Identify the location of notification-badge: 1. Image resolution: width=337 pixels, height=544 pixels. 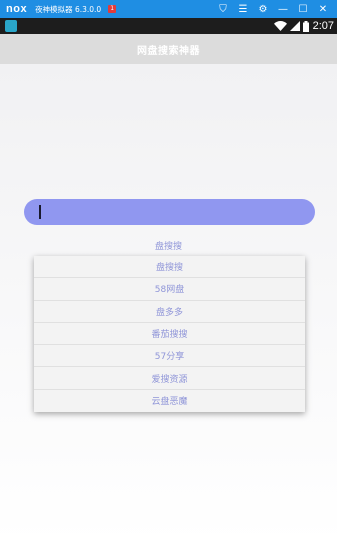
(112, 9).